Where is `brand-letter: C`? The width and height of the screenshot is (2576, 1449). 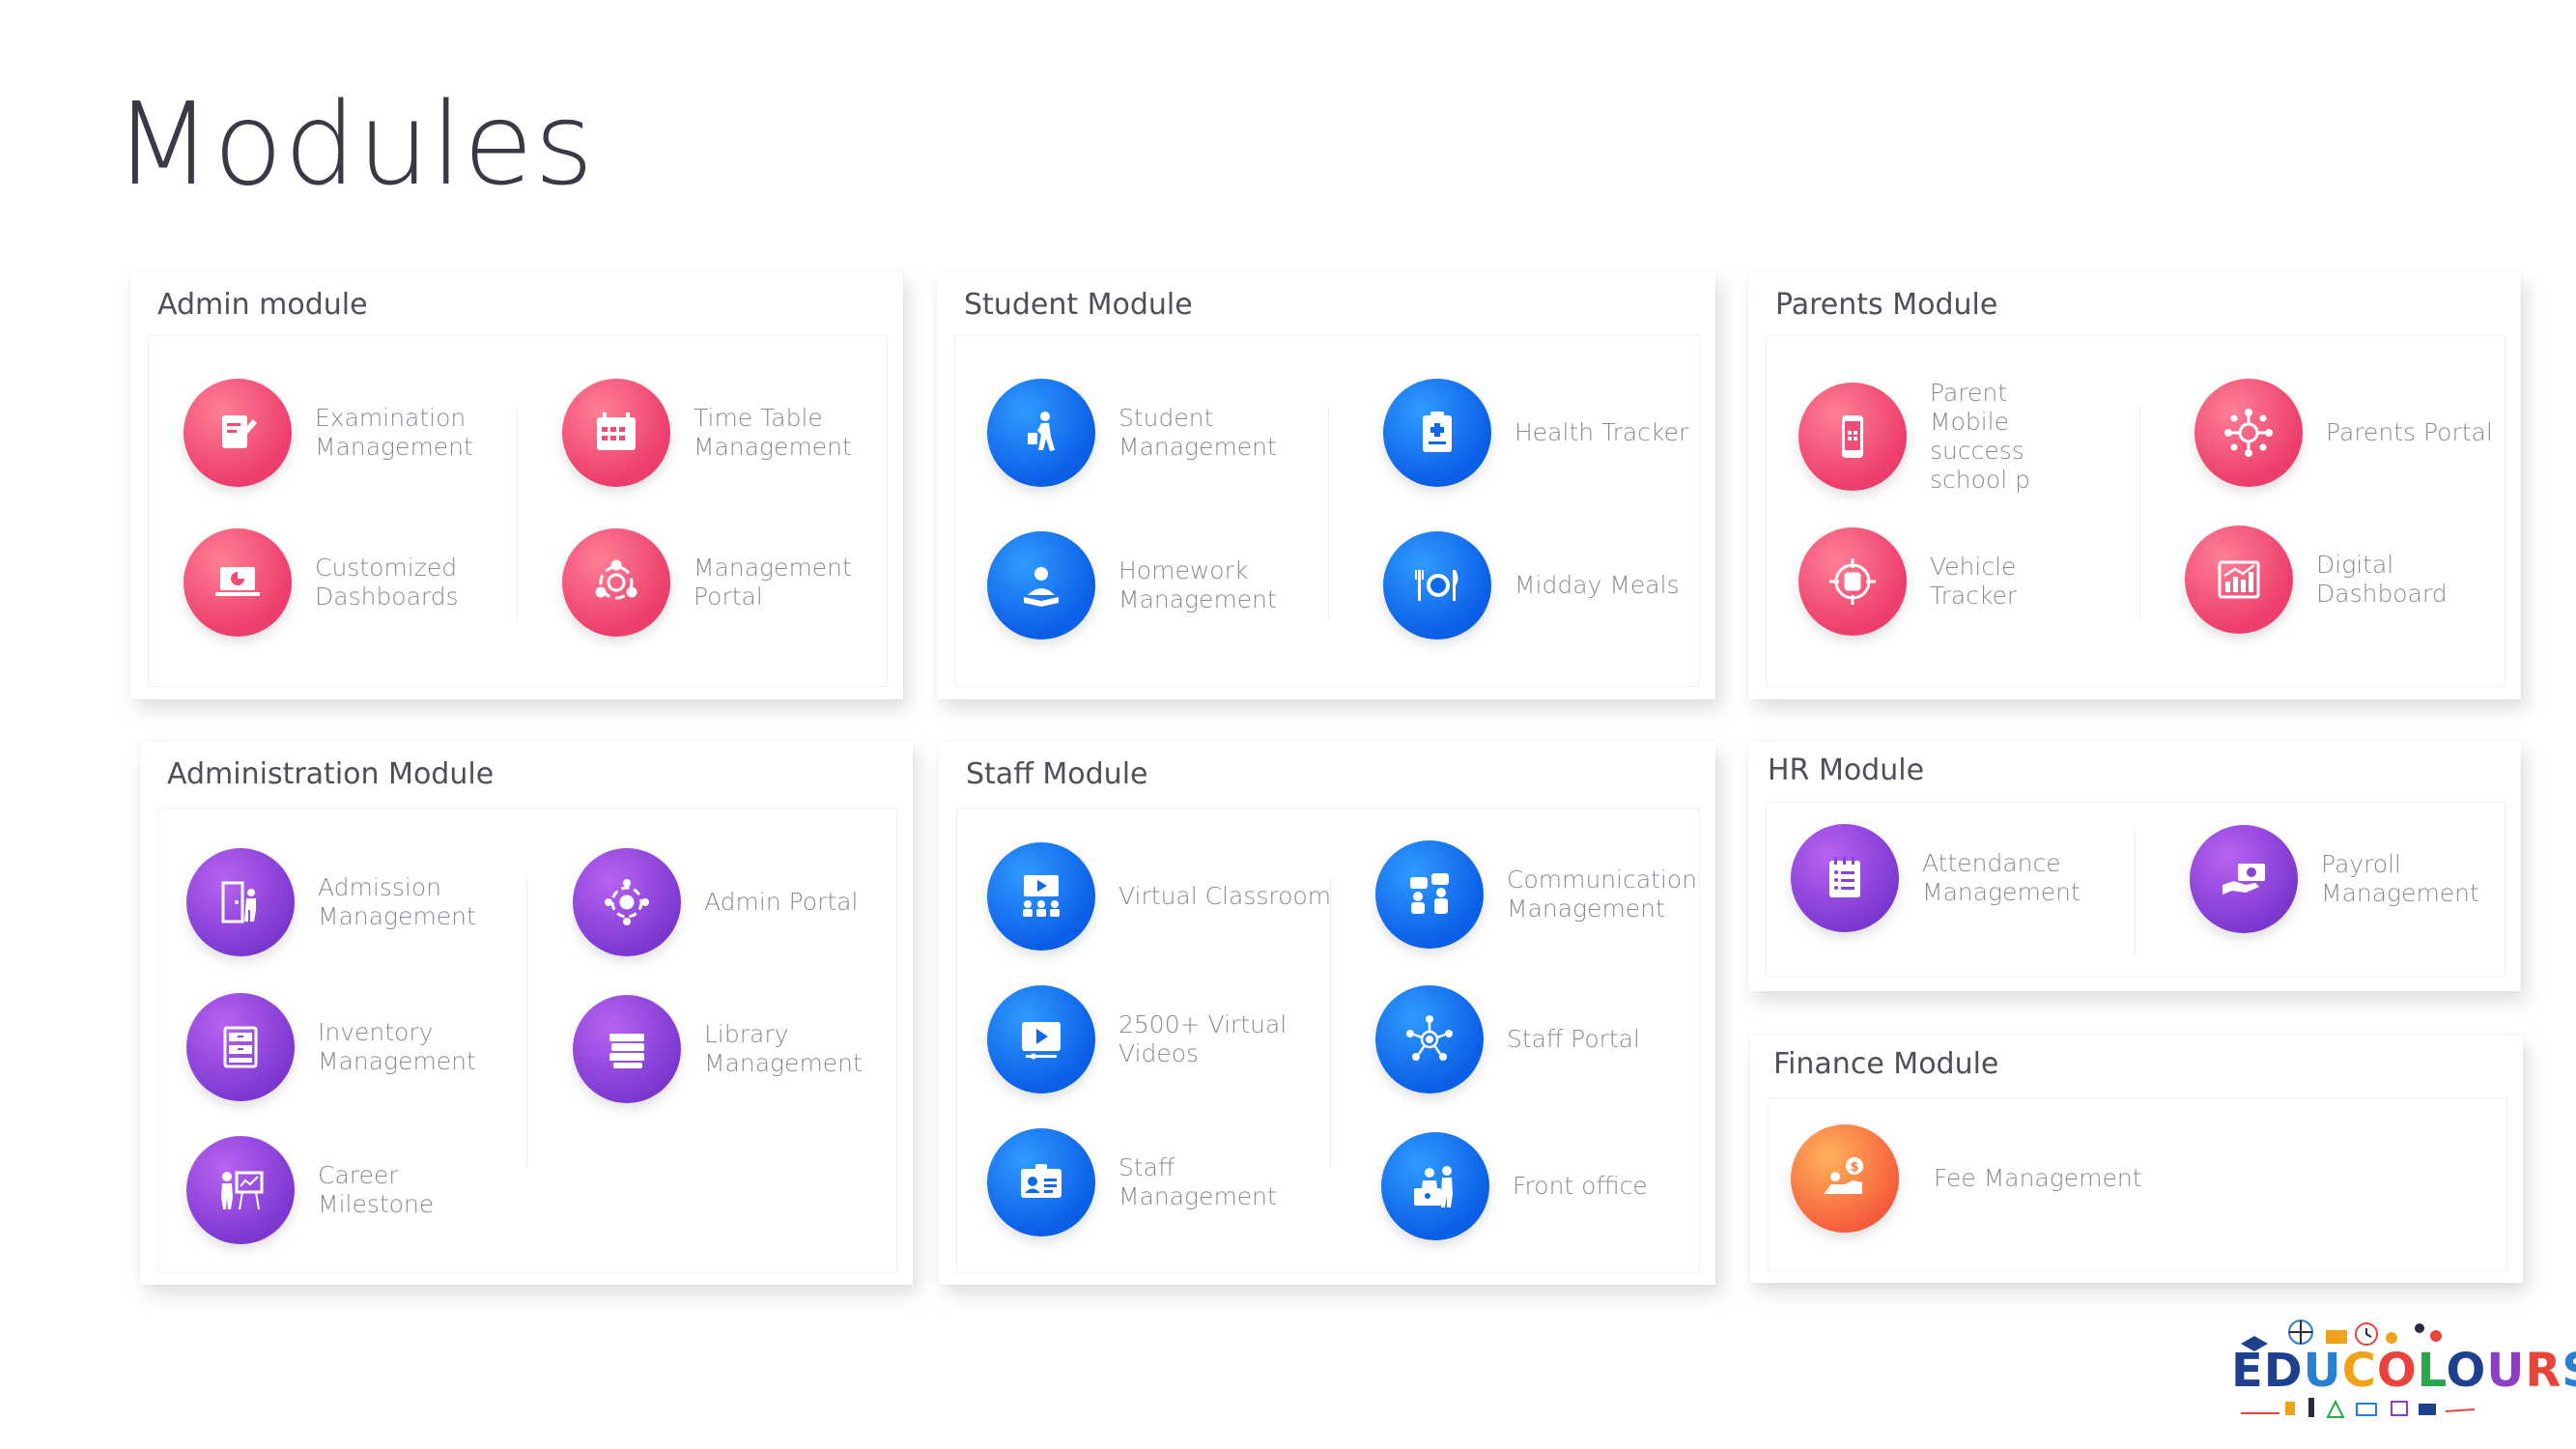 brand-letter: C is located at coordinates (2359, 1371).